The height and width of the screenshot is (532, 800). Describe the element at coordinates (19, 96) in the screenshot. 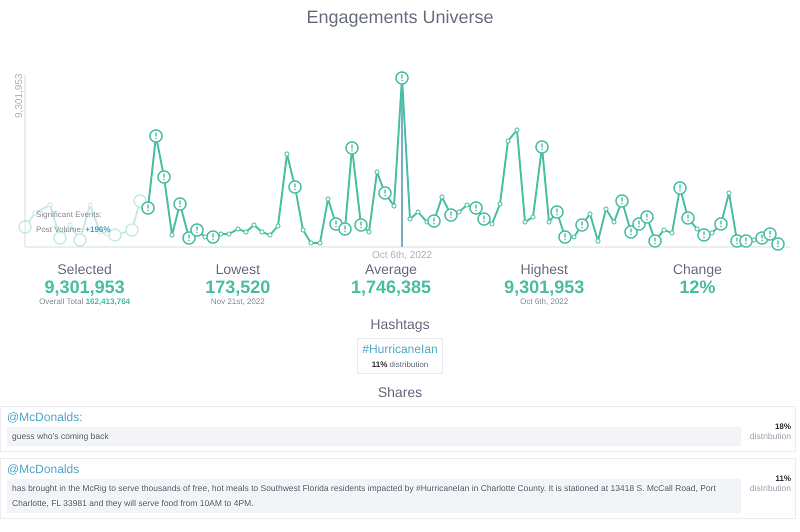

I see `y-axis-label: 9,301,953` at that location.